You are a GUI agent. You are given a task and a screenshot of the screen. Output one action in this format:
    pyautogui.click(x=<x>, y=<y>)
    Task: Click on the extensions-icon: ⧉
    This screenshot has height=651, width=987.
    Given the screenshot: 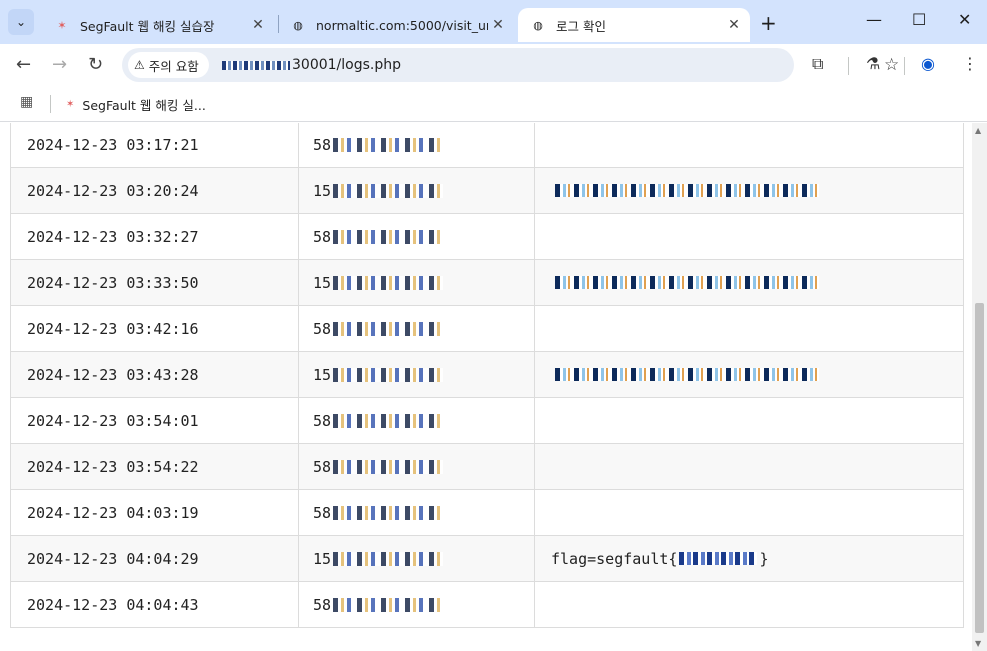 What is the action you would take?
    pyautogui.click(x=817, y=64)
    